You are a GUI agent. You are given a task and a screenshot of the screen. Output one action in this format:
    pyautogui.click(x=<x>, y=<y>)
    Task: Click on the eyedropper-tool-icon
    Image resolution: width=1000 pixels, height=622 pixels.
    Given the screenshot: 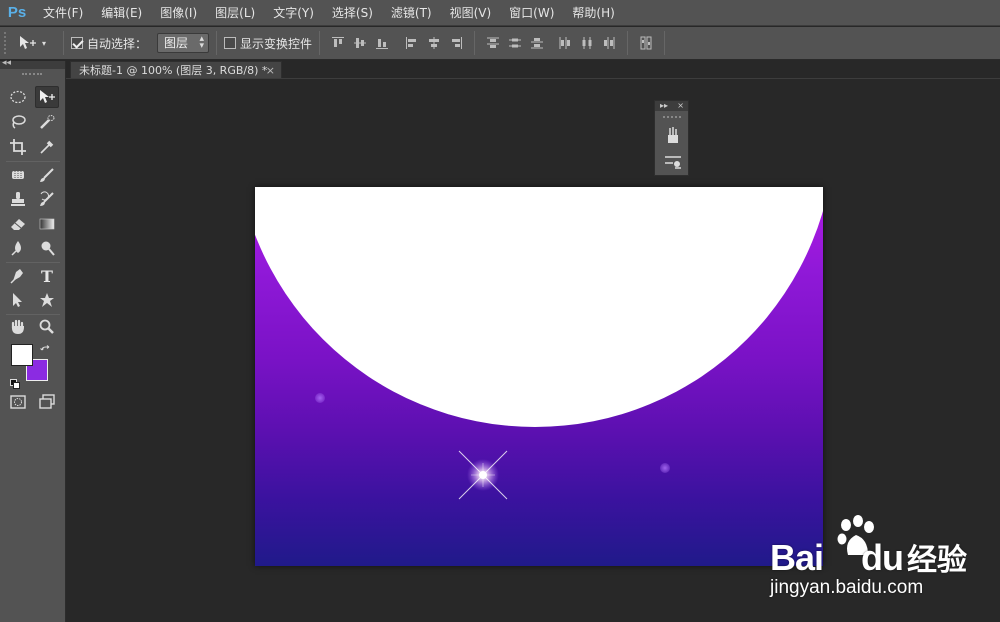 What is the action you would take?
    pyautogui.click(x=47, y=147)
    